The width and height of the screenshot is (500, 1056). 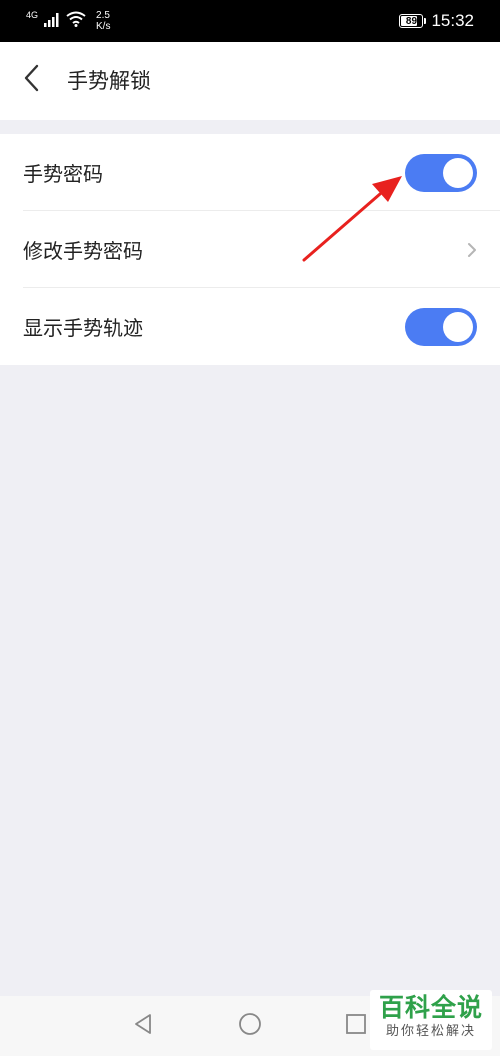 What do you see at coordinates (103, 15) in the screenshot?
I see `speed-value: 2.5` at bounding box center [103, 15].